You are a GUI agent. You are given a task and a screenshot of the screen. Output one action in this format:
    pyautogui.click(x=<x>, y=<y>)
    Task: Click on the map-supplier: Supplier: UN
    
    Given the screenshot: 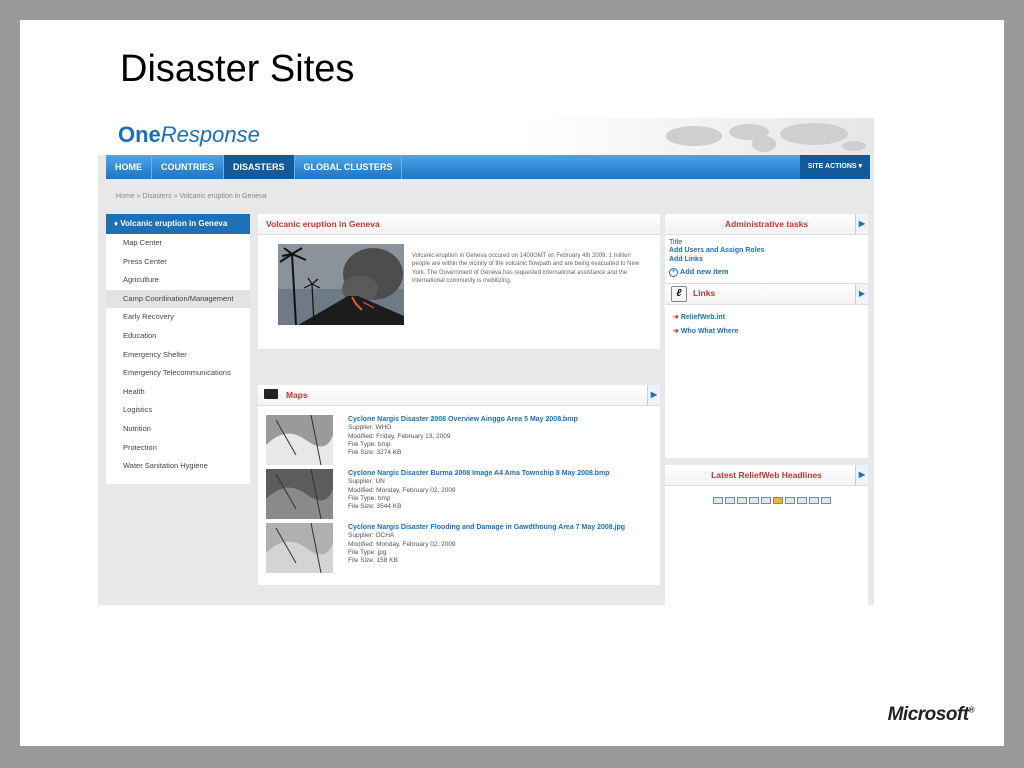 What is the action you would take?
    pyautogui.click(x=366, y=482)
    